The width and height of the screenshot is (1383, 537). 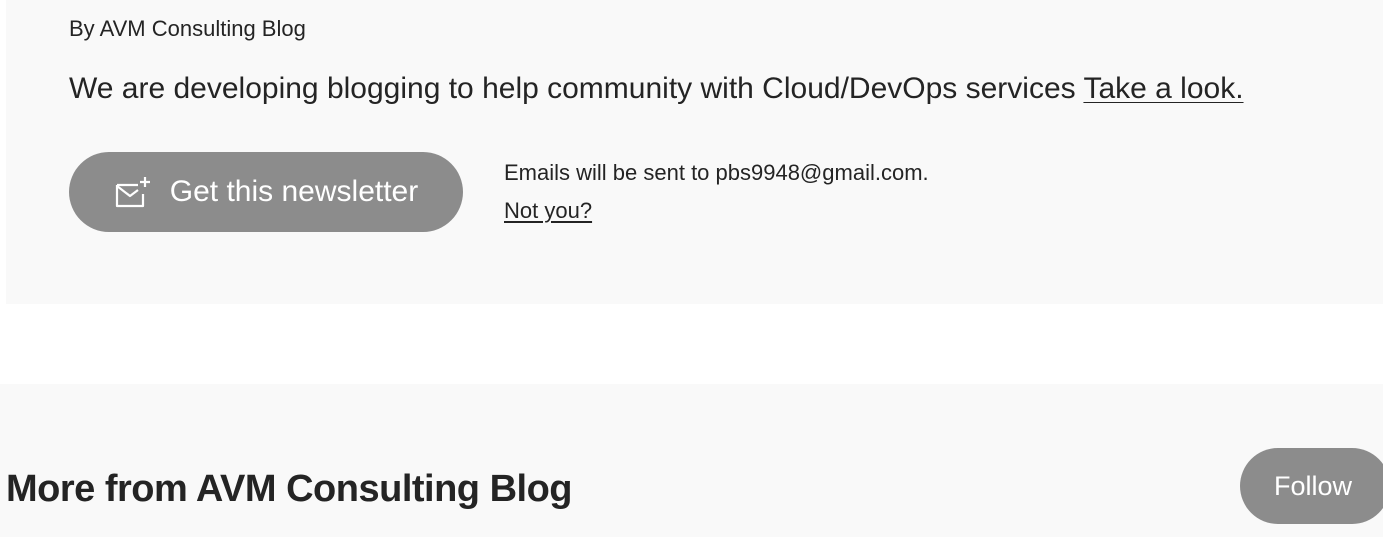 I want to click on follow-button: Follow, so click(x=1311, y=486).